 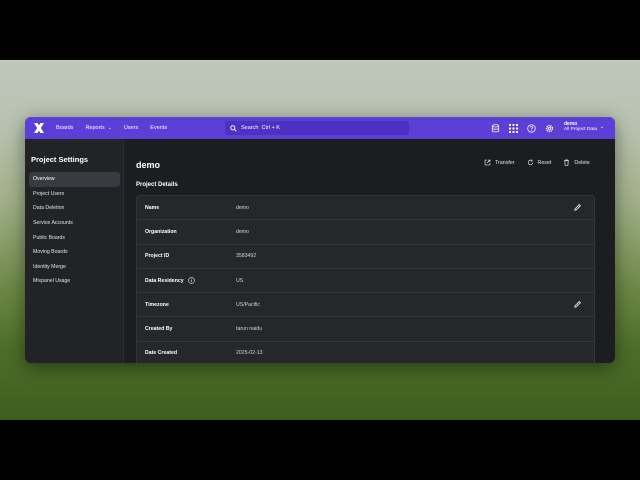 I want to click on nav-reports: Reports ⌄, so click(x=98, y=128).